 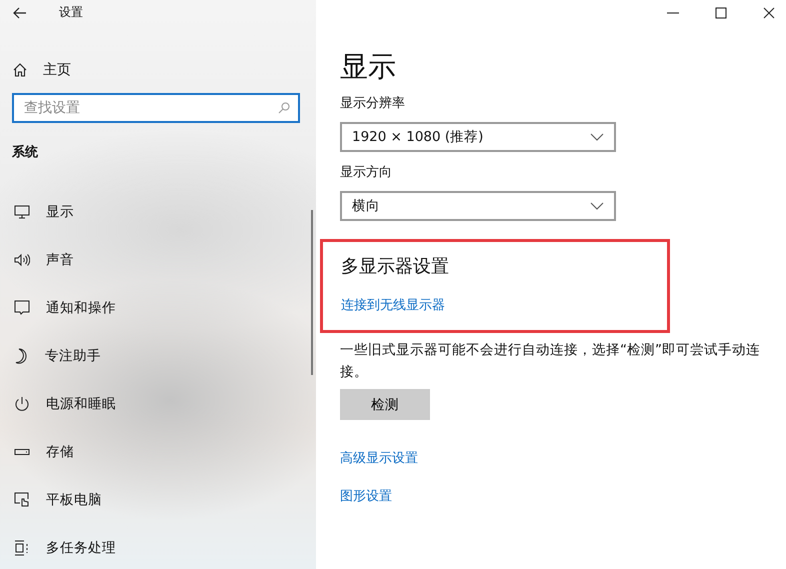 I want to click on multitask-icon, so click(x=22, y=548).